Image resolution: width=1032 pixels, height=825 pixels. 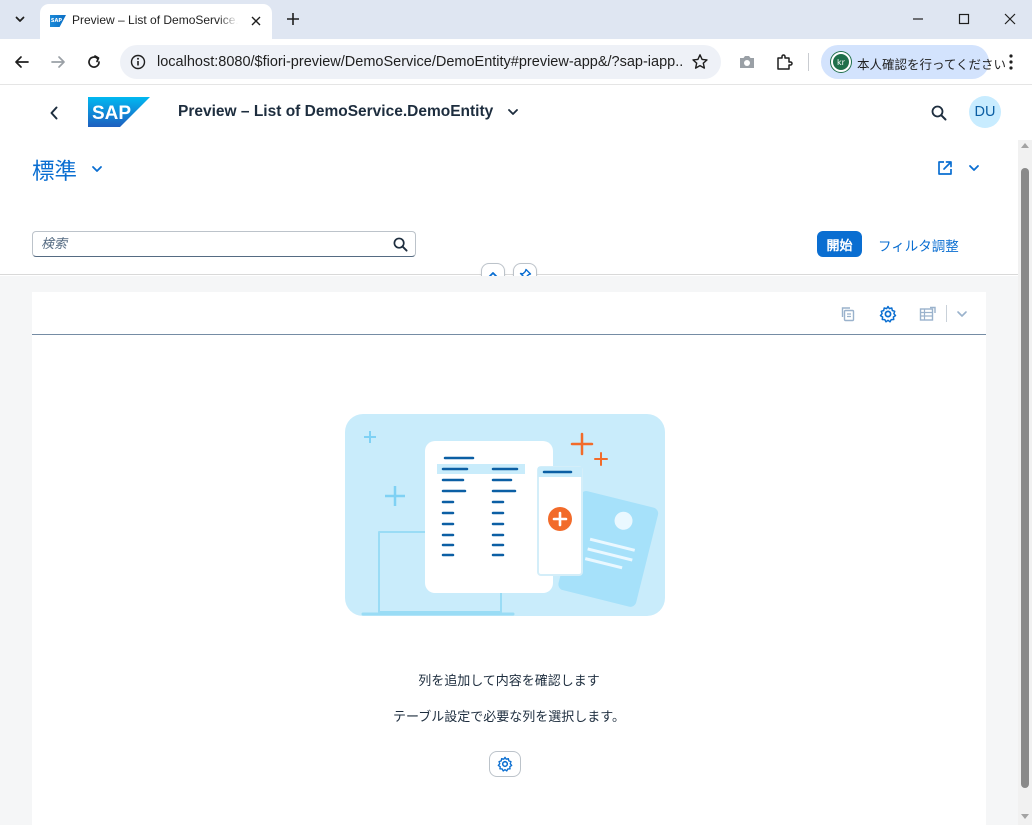 I want to click on sap-logo-text: SAP, so click(x=111, y=113).